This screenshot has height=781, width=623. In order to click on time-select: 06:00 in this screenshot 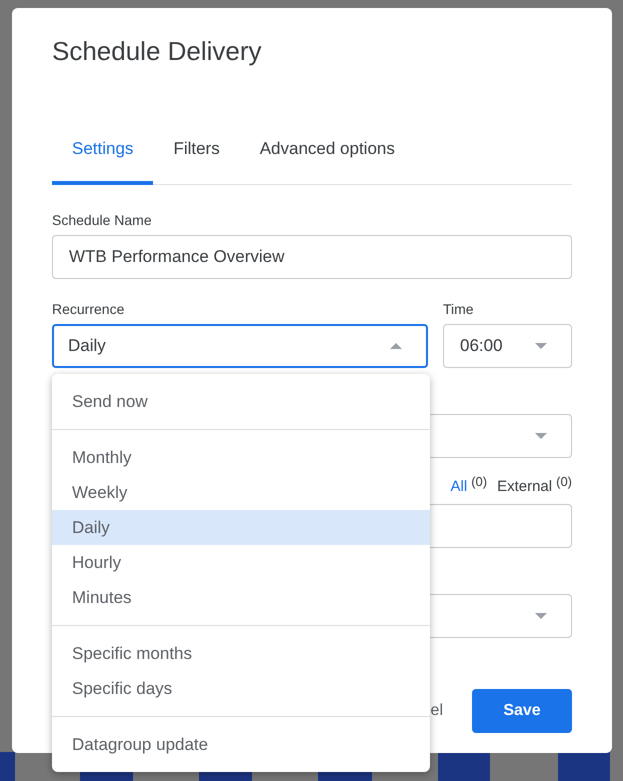, I will do `click(507, 346)`.